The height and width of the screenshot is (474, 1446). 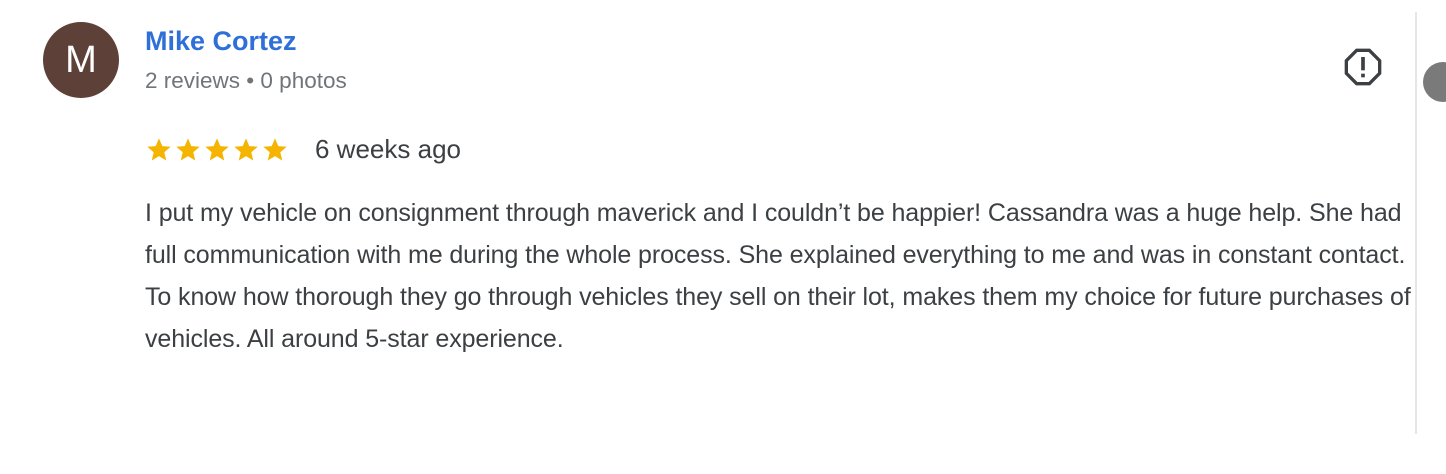 I want to click on scrollbar-track, so click(x=1416, y=223).